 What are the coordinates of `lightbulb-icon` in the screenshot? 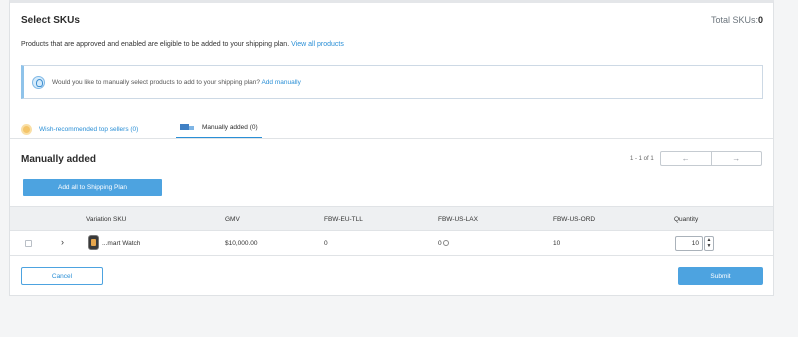 It's located at (38, 82).